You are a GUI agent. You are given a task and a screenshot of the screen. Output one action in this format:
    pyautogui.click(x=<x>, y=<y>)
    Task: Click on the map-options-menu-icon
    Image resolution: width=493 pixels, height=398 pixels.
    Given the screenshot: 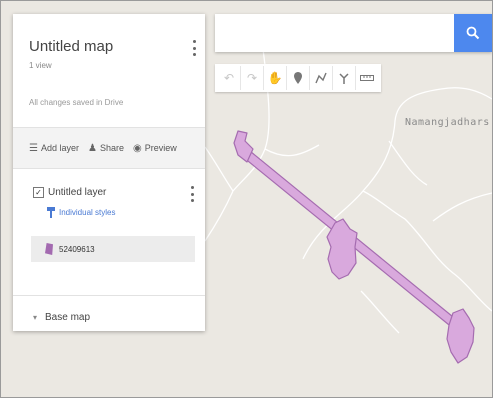 What is the action you would take?
    pyautogui.click(x=194, y=48)
    